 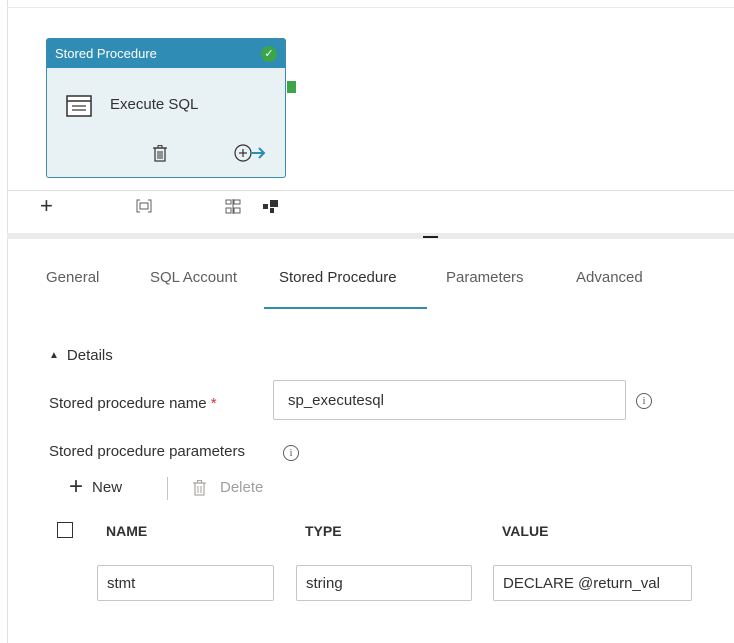 I want to click on param-type-input, so click(x=384, y=583).